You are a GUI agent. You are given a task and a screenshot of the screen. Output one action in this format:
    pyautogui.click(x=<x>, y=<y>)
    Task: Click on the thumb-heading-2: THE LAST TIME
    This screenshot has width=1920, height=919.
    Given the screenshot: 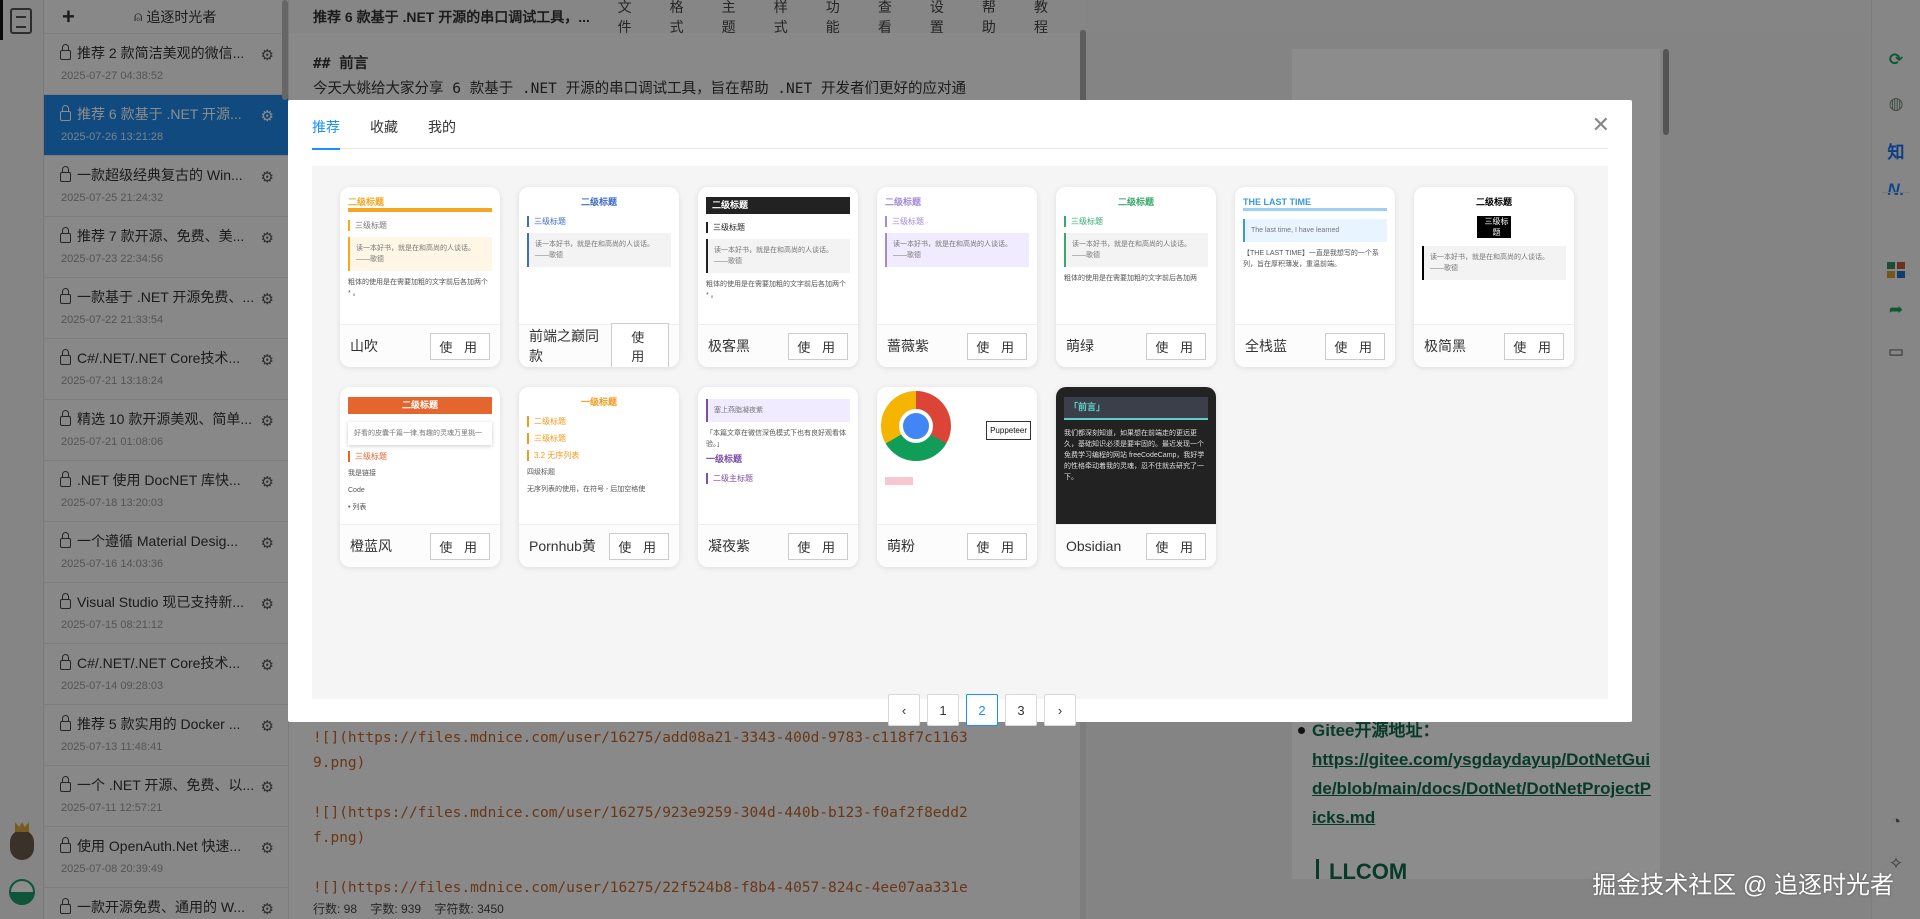 What is the action you would take?
    pyautogui.click(x=1315, y=204)
    